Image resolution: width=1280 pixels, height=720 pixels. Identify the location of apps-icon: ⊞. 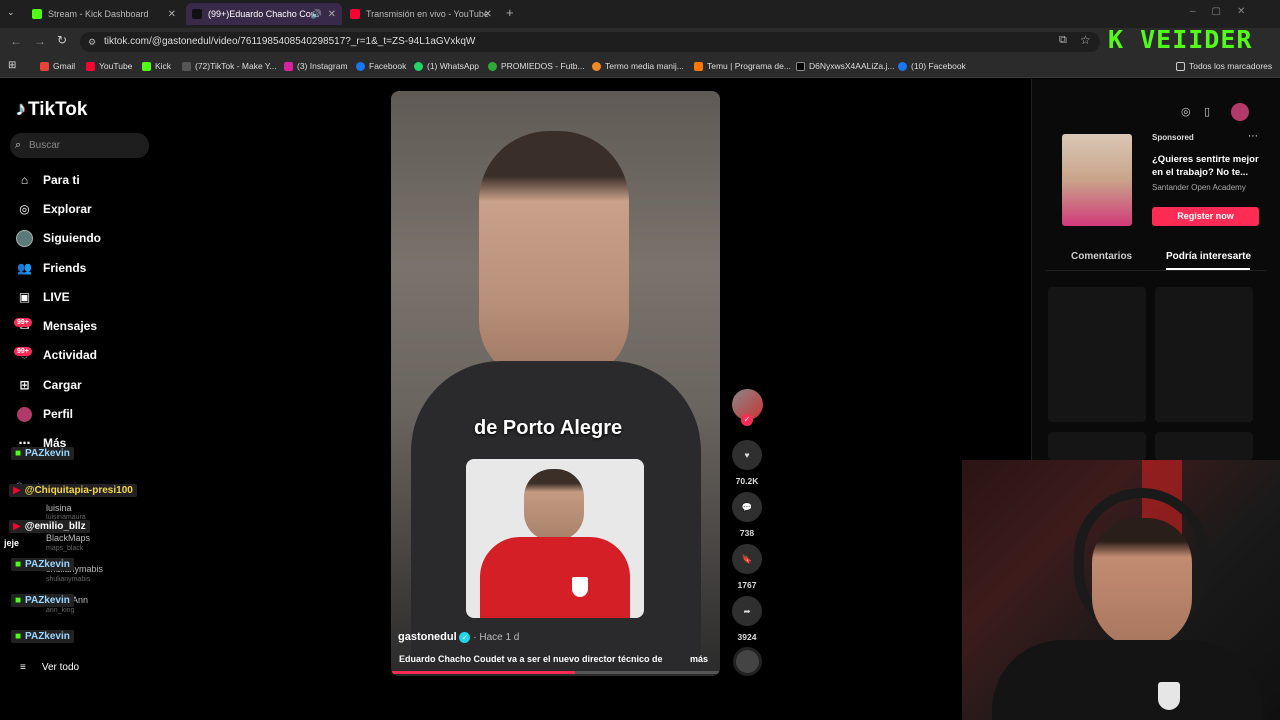
(12, 65).